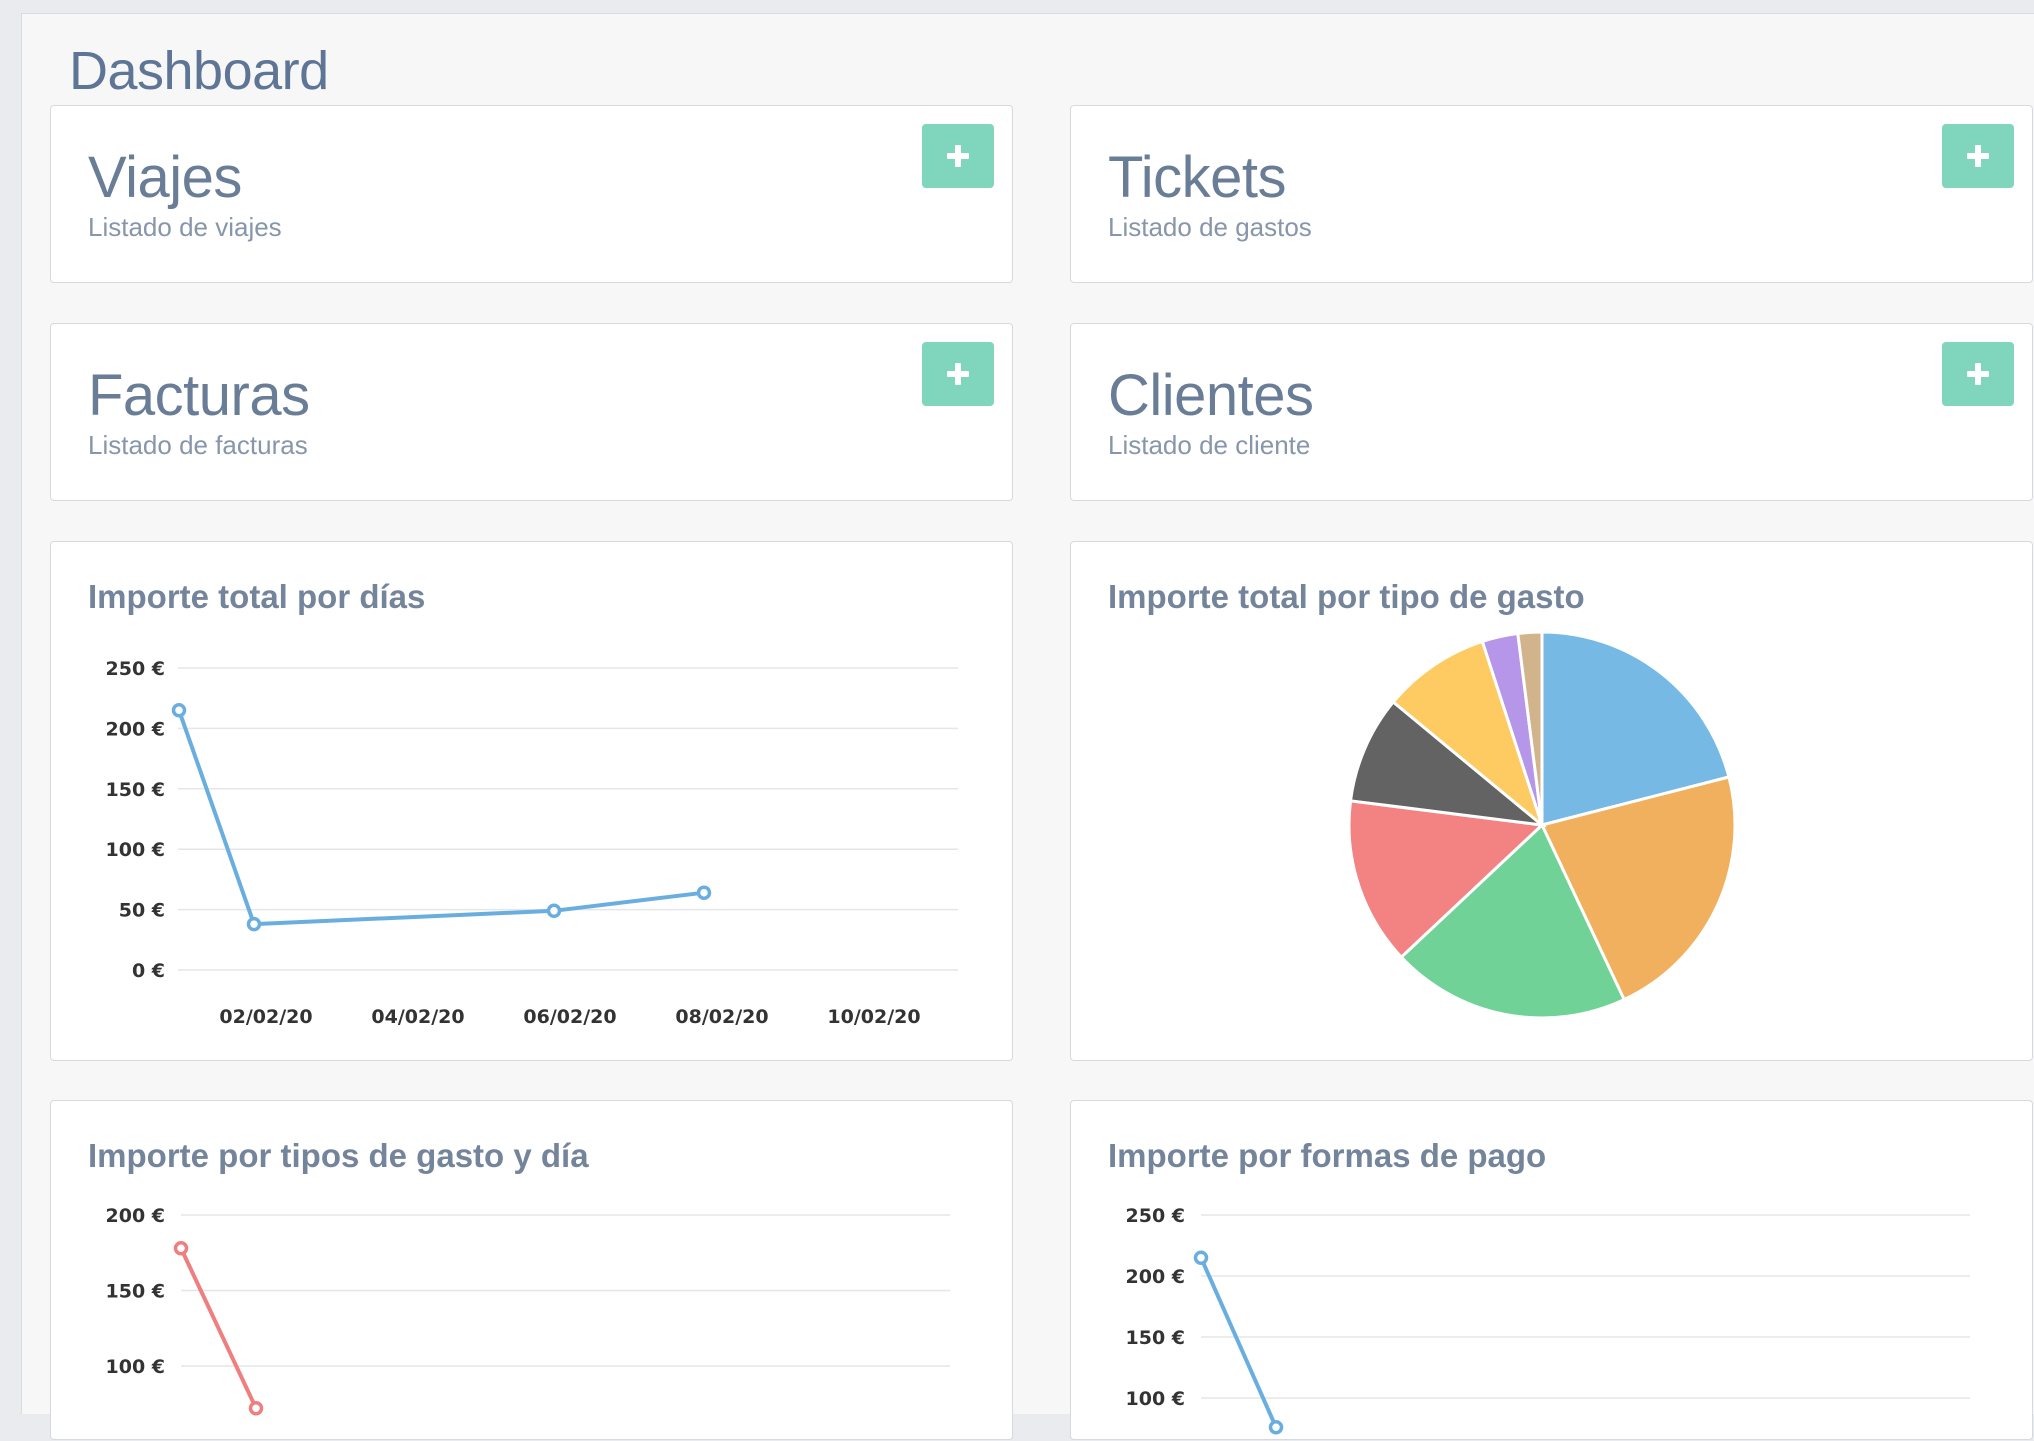 The image size is (2034, 1441). I want to click on card-viajes: Viajes Listado de viajes, so click(531, 194).